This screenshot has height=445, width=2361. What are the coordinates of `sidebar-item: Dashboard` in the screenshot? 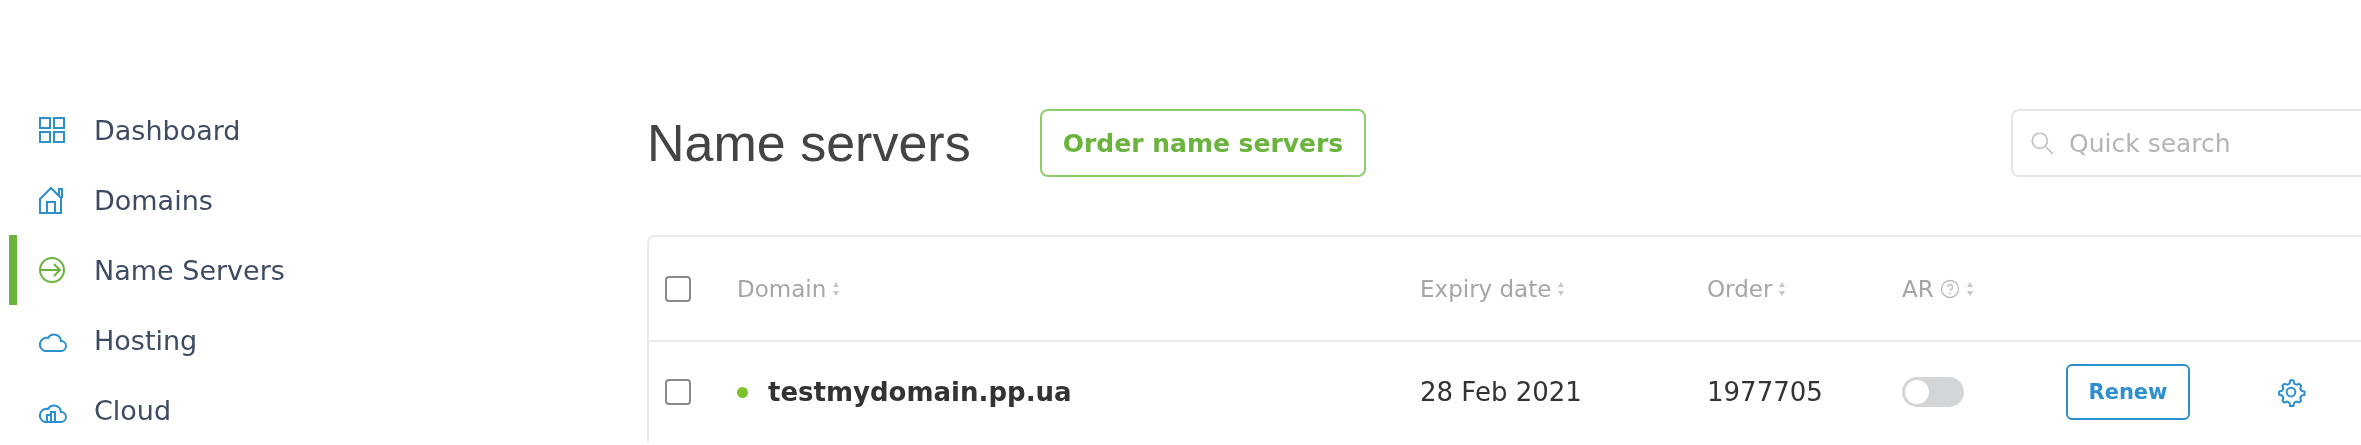 It's located at (328, 130).